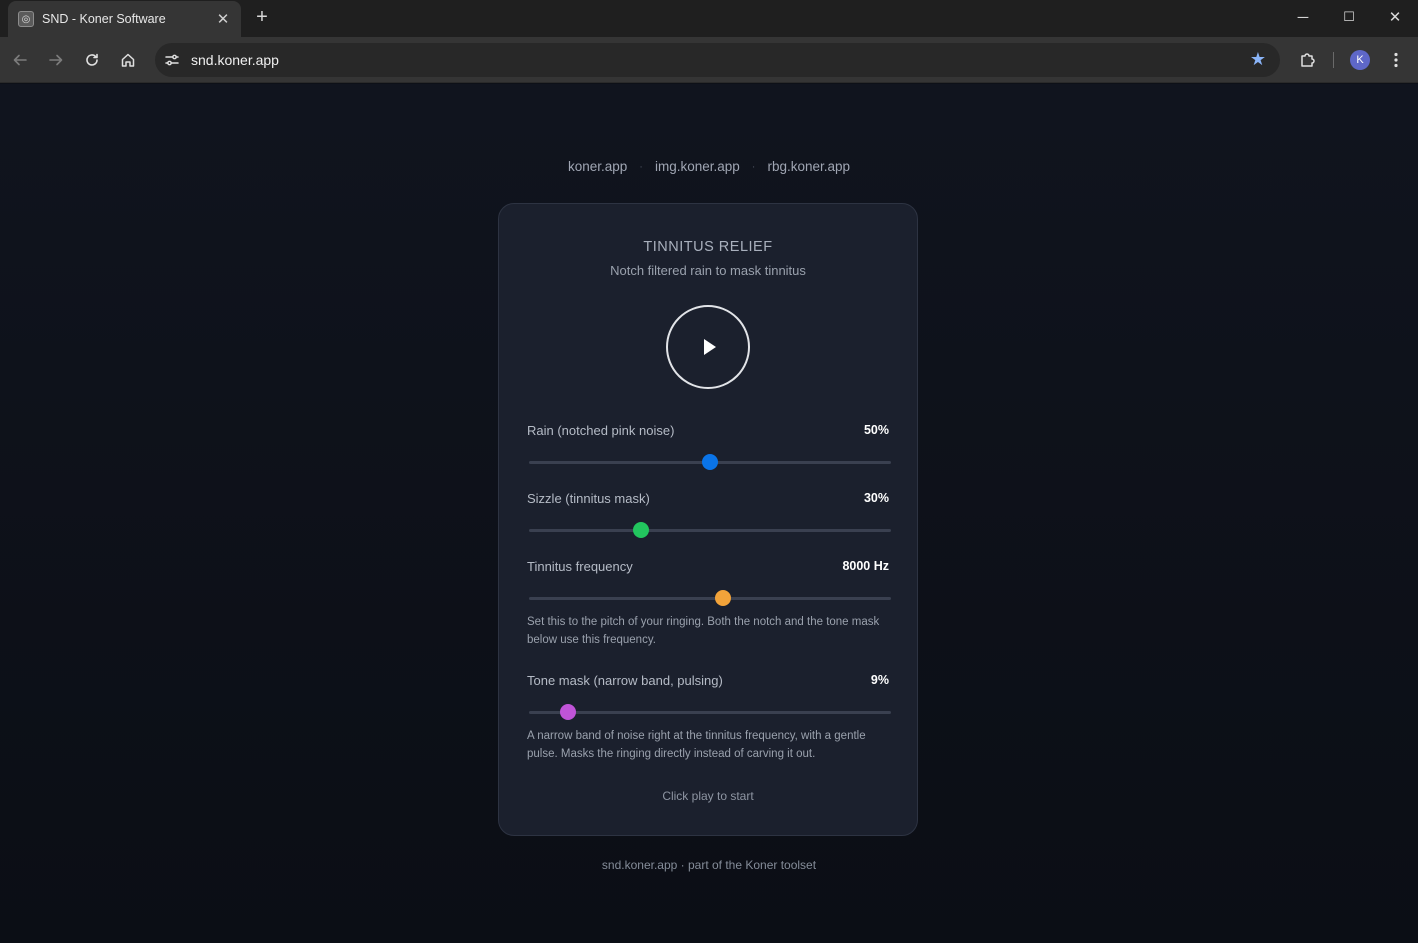  What do you see at coordinates (710, 530) in the screenshot?
I see `sizzle-slider` at bounding box center [710, 530].